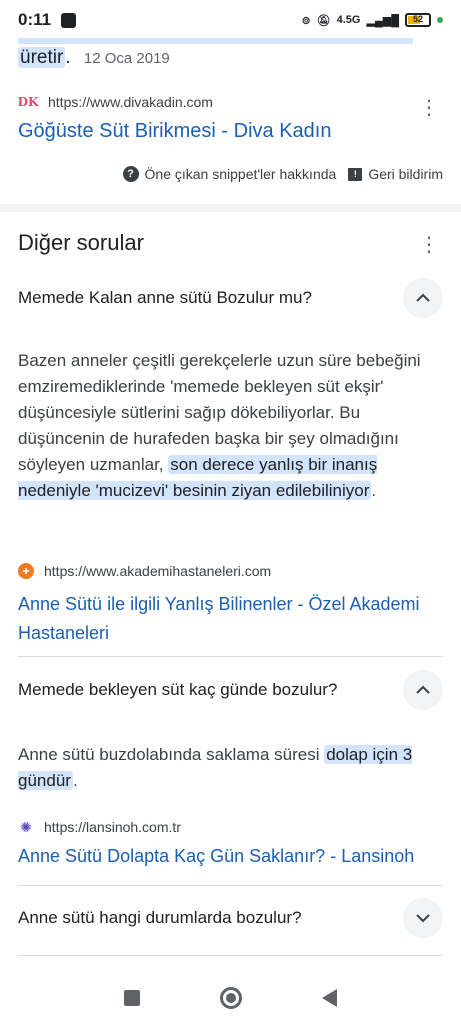  I want to click on paa-question-1: Memede Kalan anne sütü Bozulur mu?, so click(230, 298).